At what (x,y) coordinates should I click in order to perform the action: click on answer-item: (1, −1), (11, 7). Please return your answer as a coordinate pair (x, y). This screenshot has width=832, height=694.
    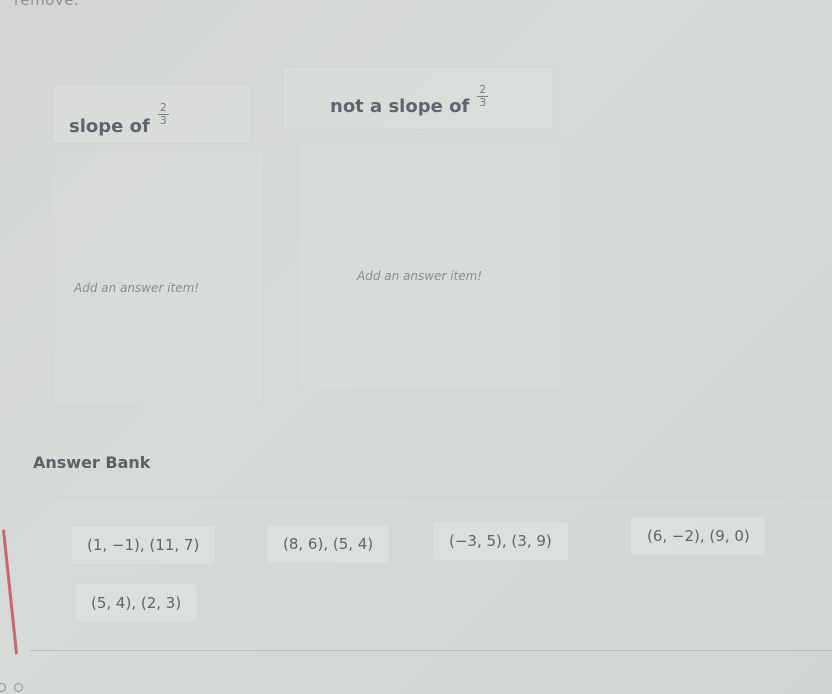
    Looking at the image, I should click on (143, 545).